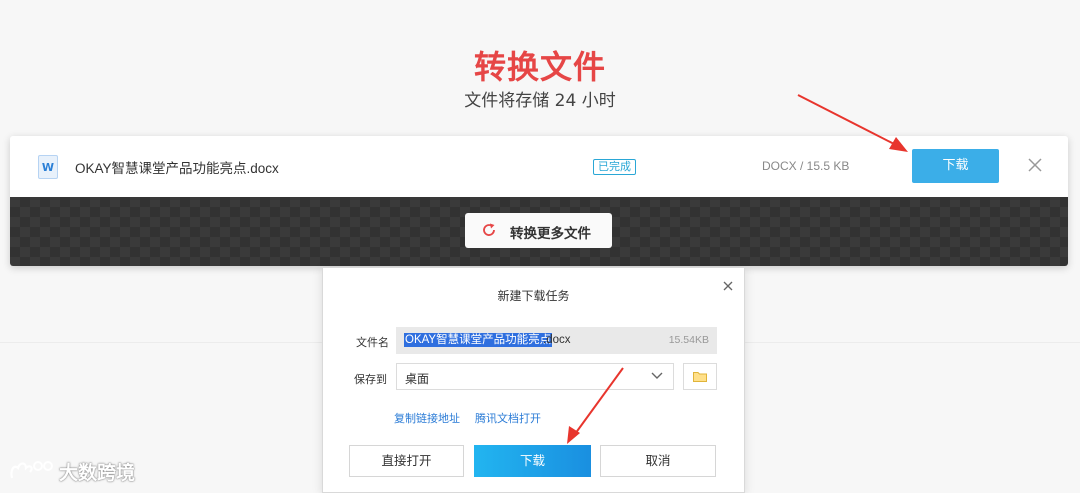 The height and width of the screenshot is (493, 1080). What do you see at coordinates (1035, 165) in the screenshot?
I see `close-icon` at bounding box center [1035, 165].